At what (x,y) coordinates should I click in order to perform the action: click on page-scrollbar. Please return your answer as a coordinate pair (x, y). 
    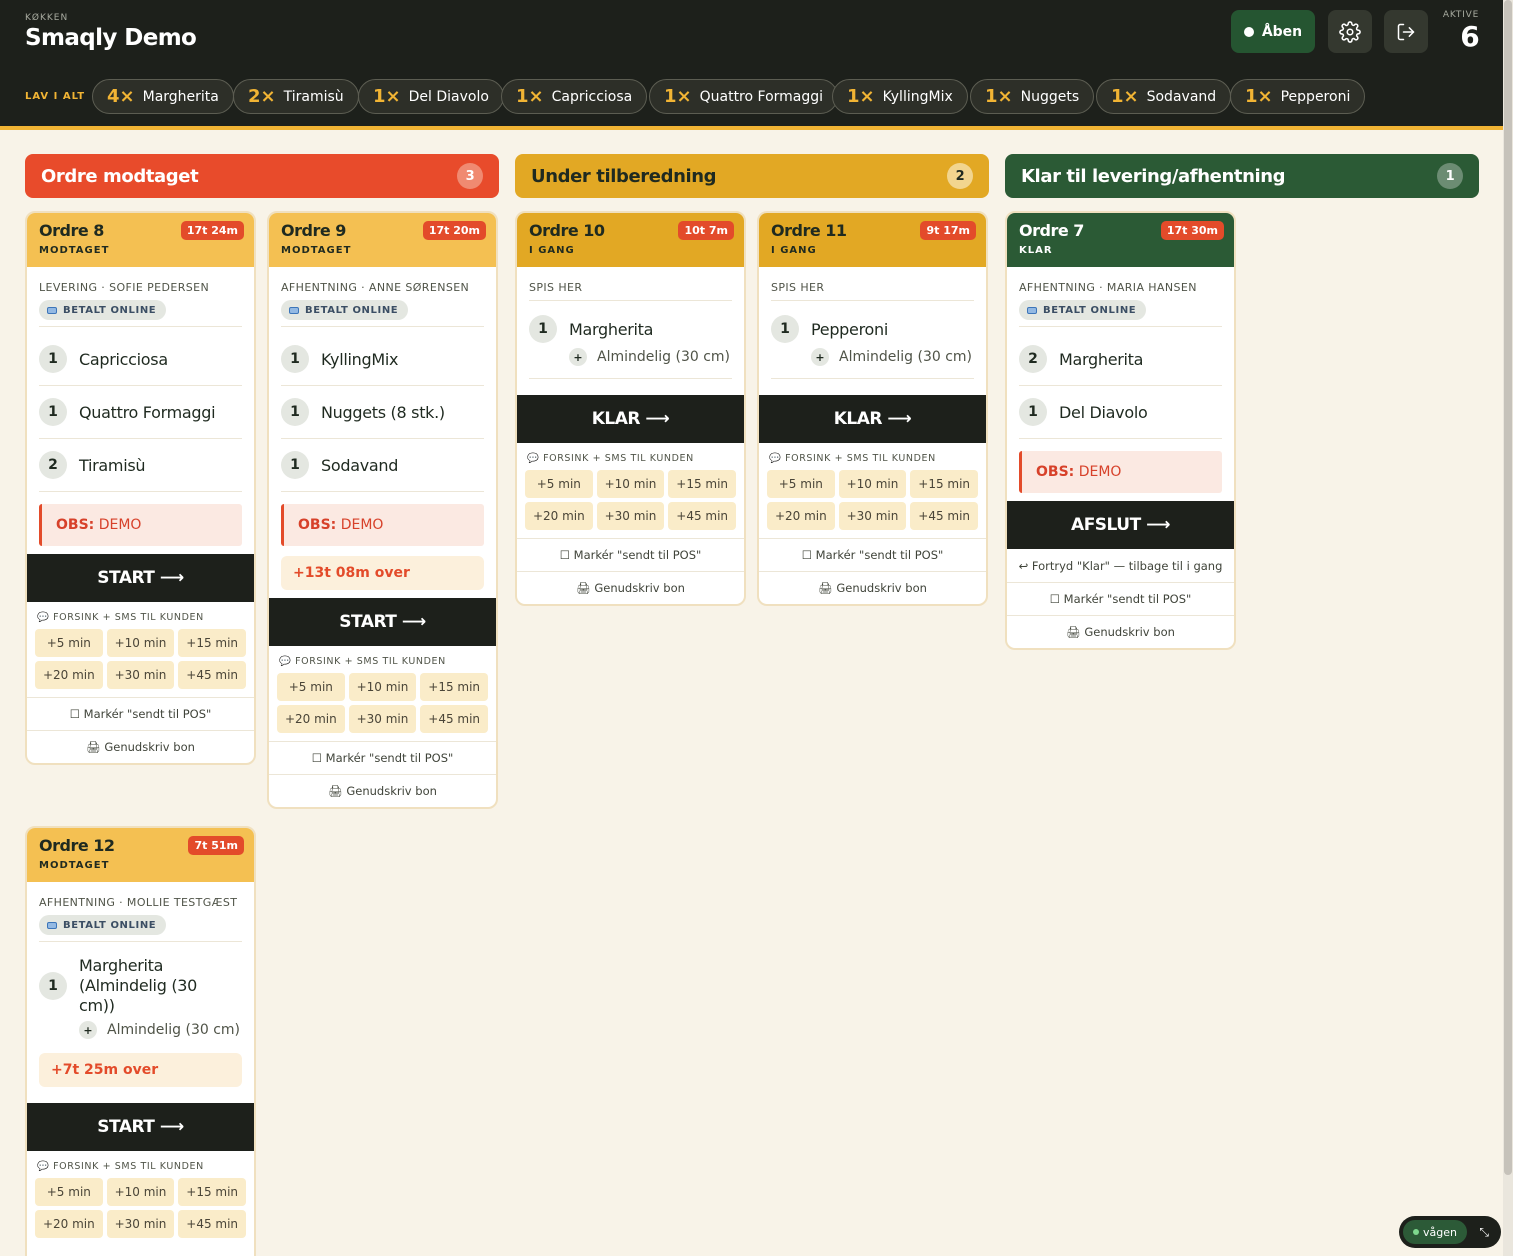
    Looking at the image, I should click on (1508, 628).